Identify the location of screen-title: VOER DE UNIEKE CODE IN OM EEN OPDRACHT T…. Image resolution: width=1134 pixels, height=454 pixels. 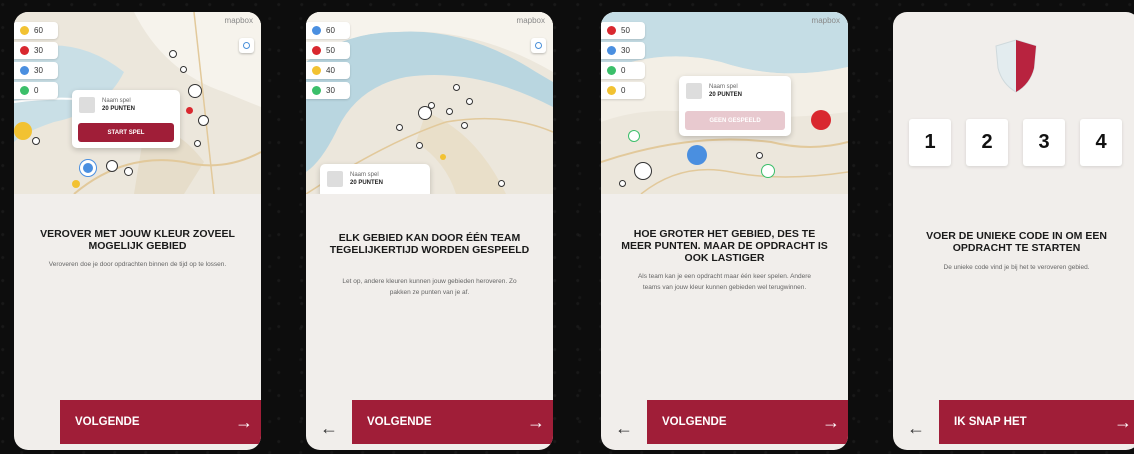
(1016, 242).